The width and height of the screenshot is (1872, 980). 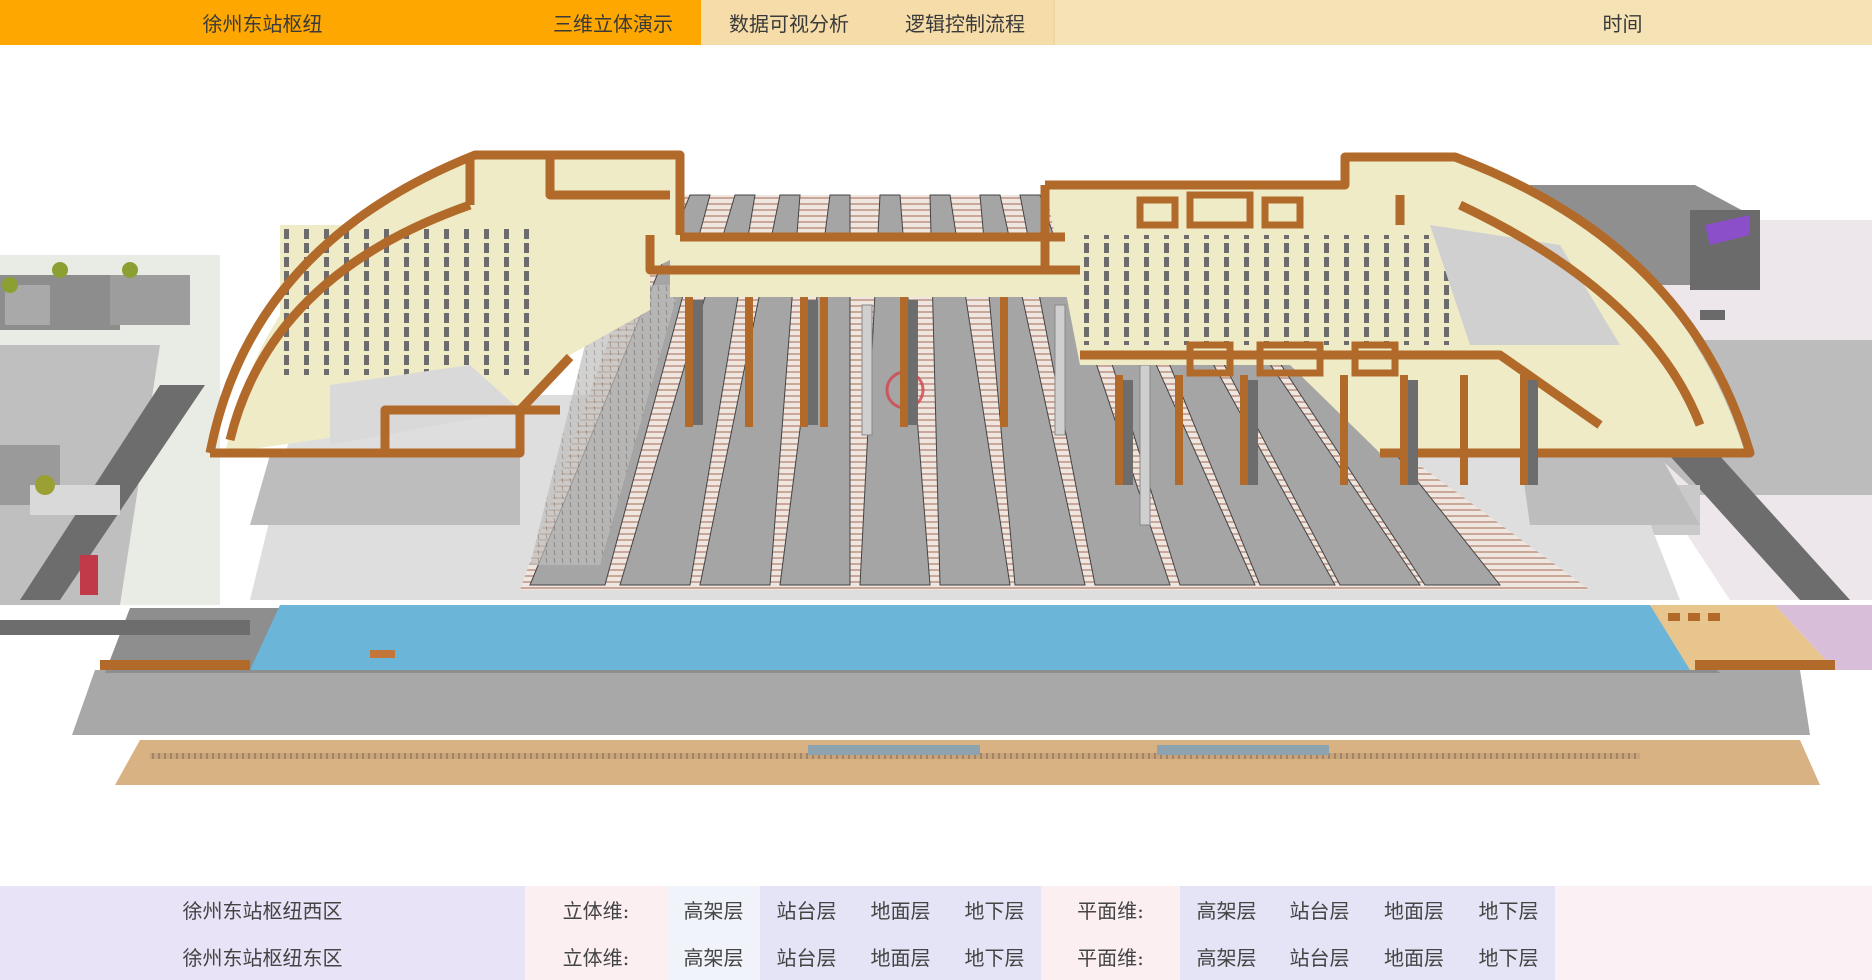 I want to click on time-display: 时间, so click(x=1622, y=24).